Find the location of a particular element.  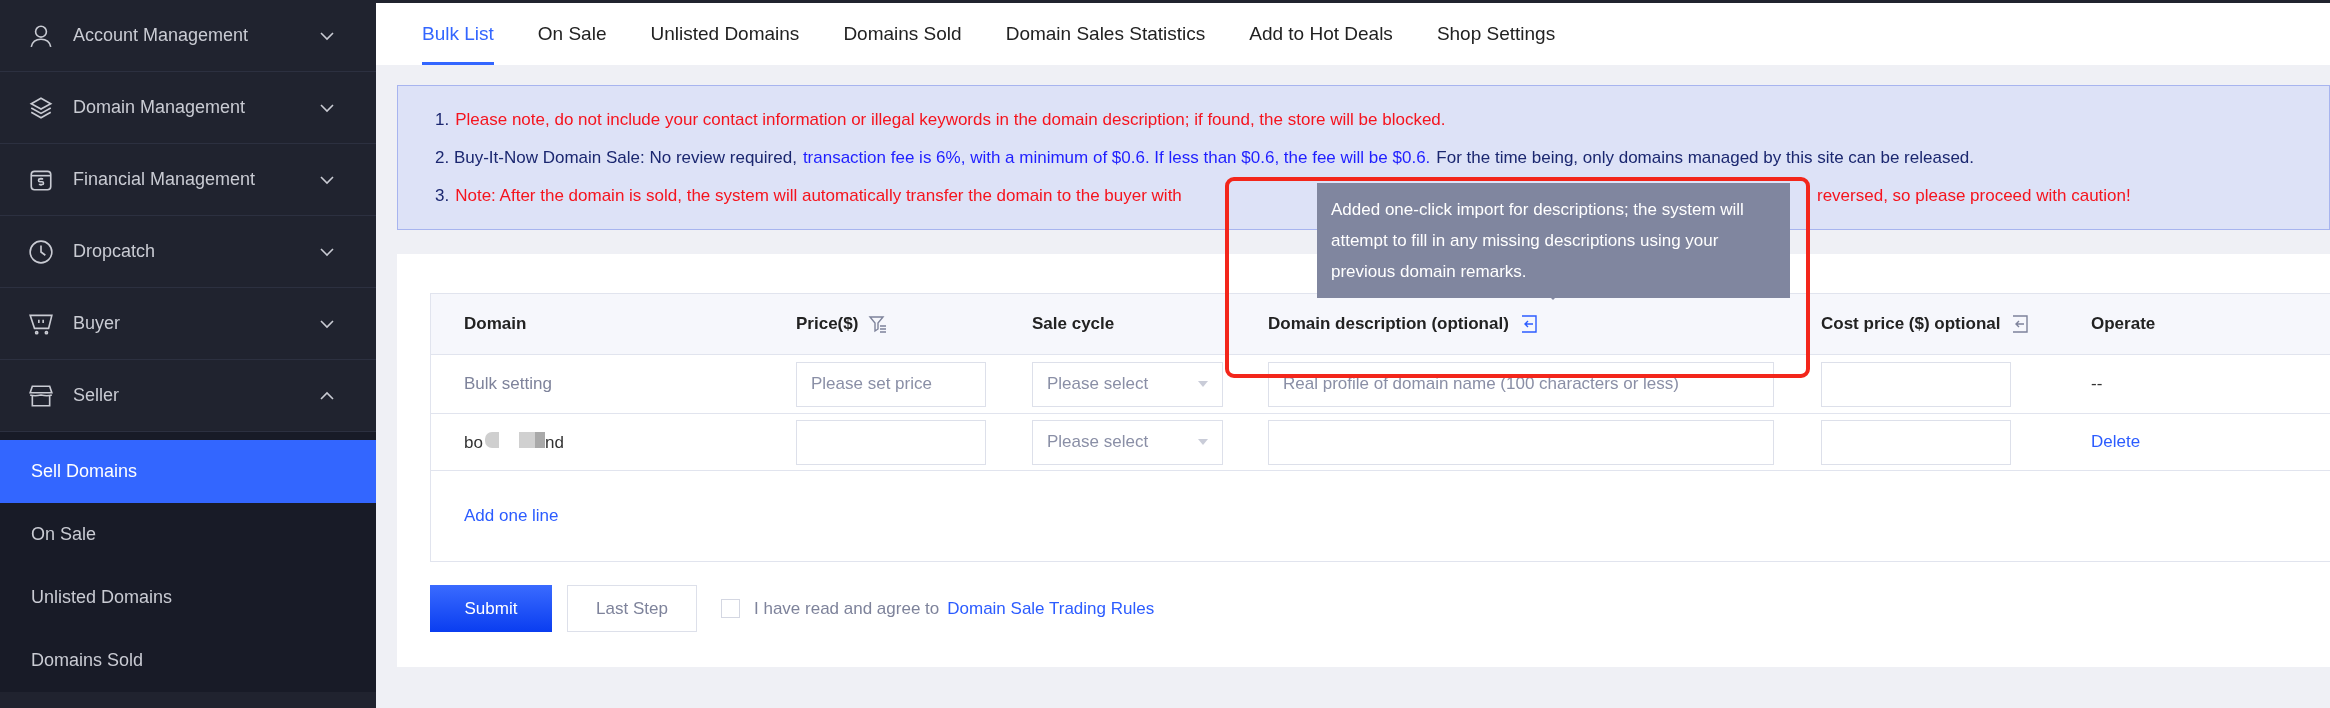

domain-name: bo nd is located at coordinates (514, 442).